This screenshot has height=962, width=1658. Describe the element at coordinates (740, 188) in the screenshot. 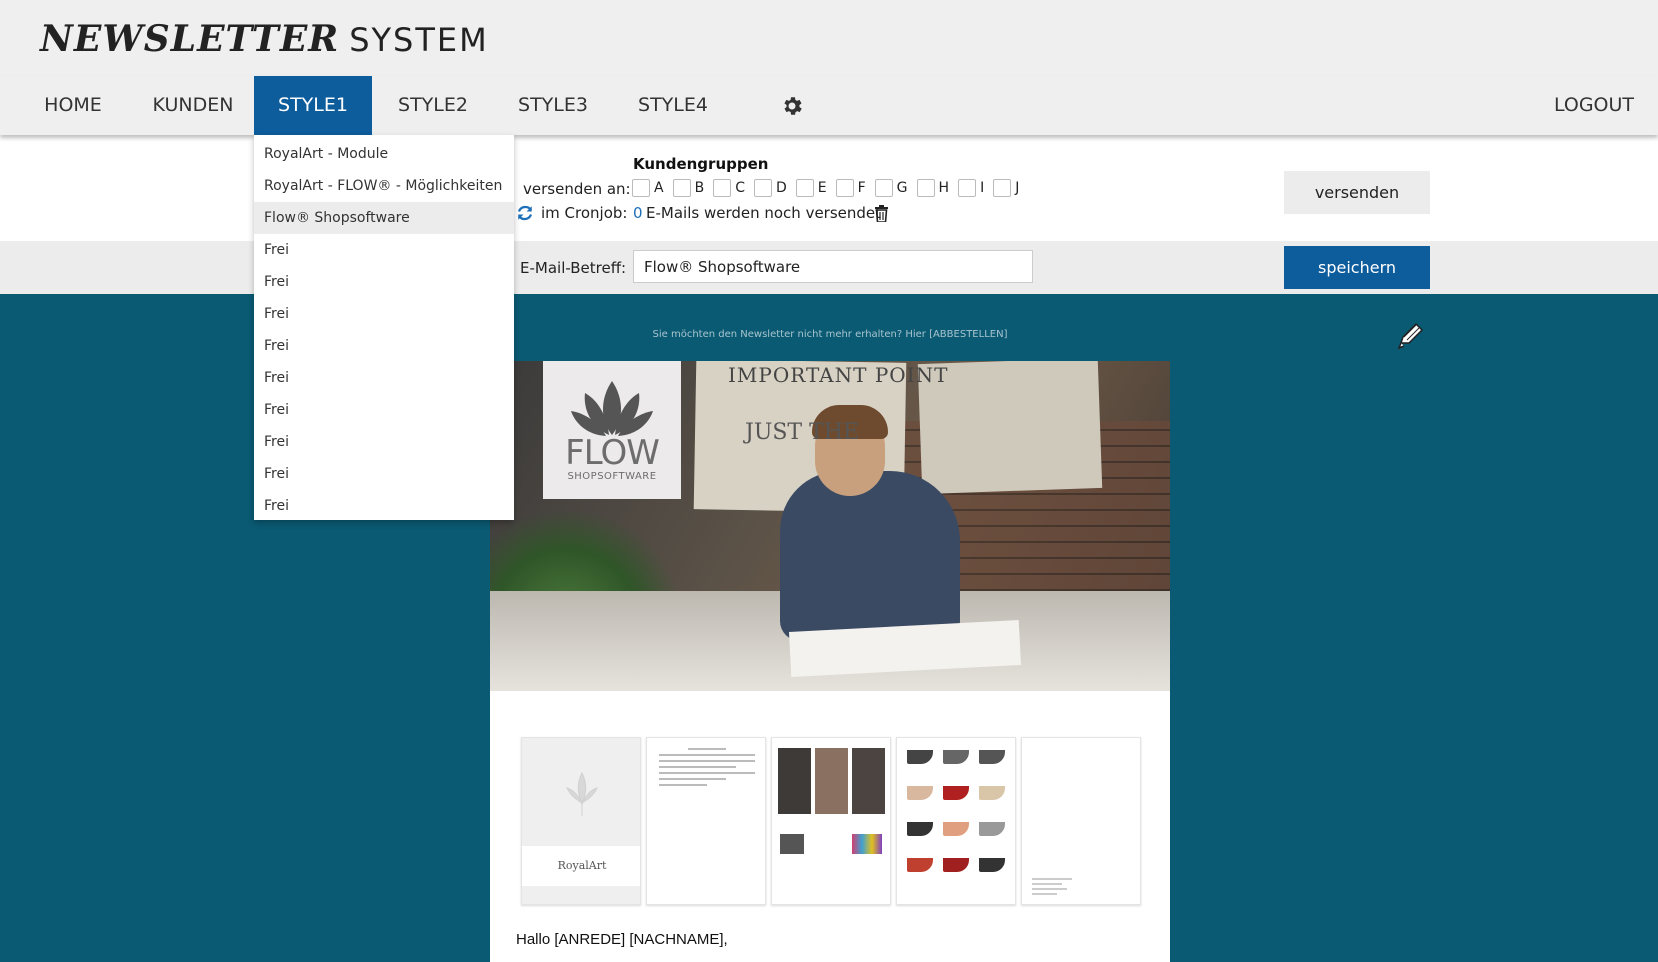

I see `group-label: C` at that location.